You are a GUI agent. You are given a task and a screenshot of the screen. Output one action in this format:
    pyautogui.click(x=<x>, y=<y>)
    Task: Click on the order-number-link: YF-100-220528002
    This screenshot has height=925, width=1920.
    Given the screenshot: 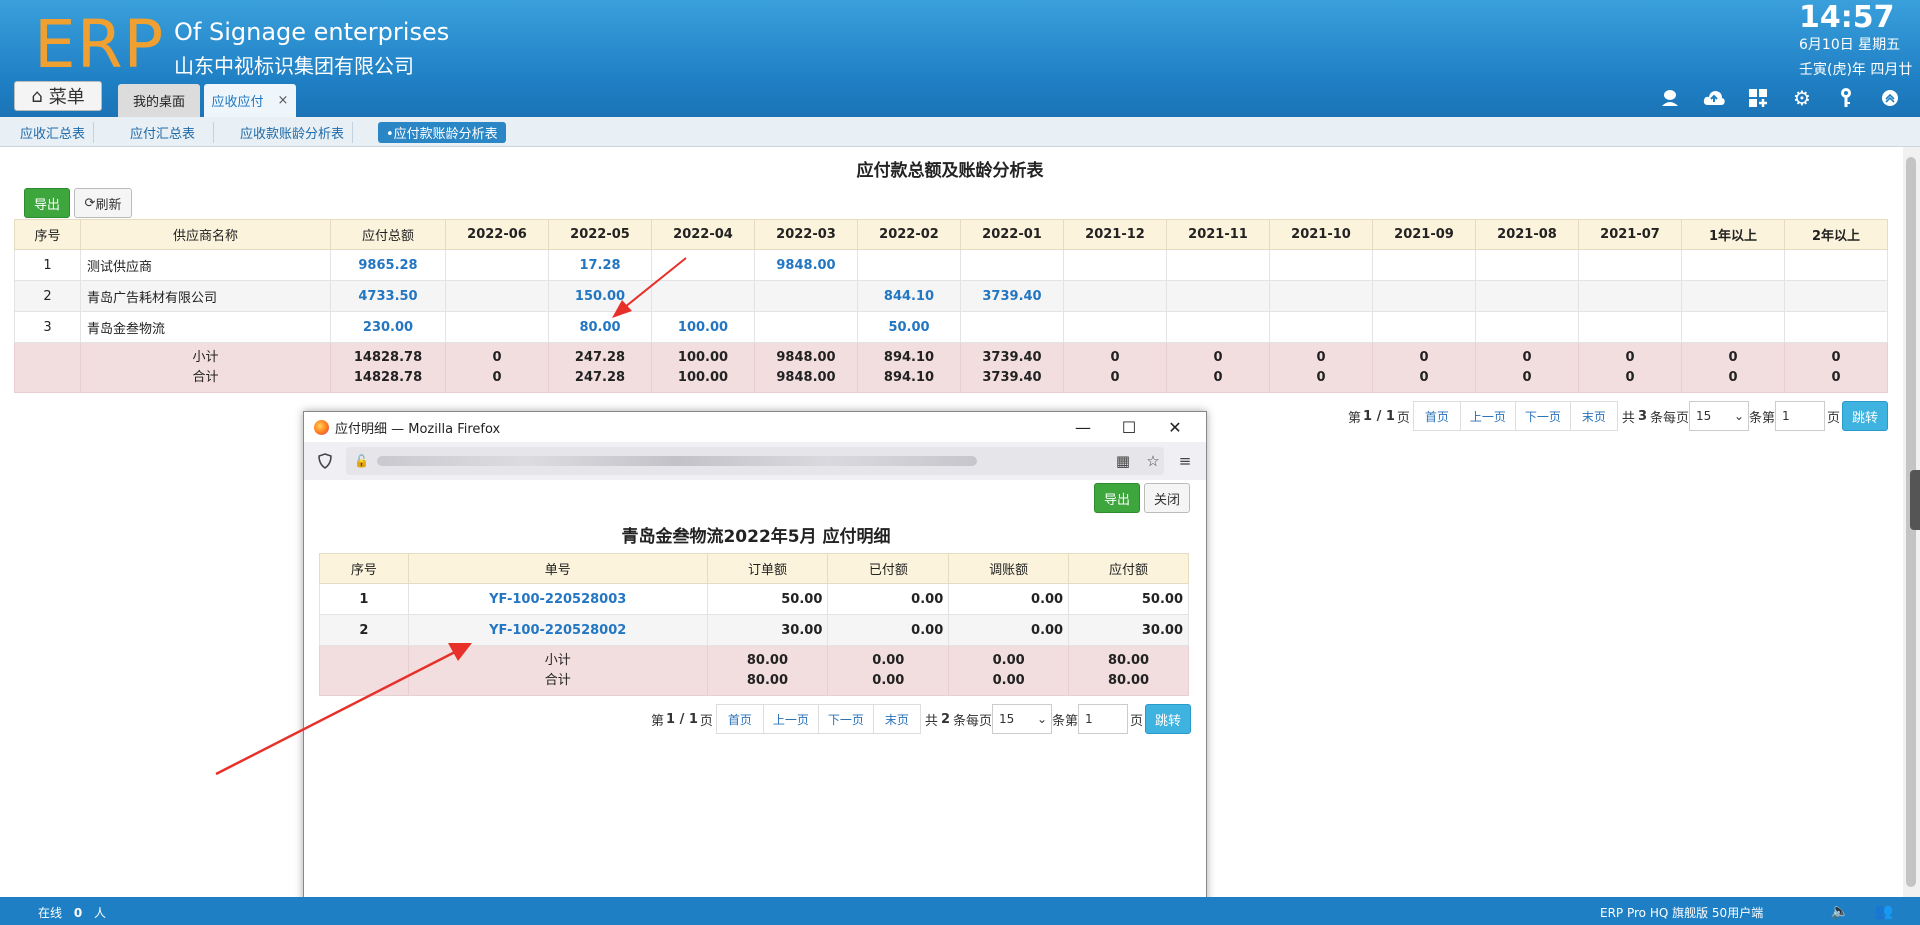 What is the action you would take?
    pyautogui.click(x=557, y=630)
    